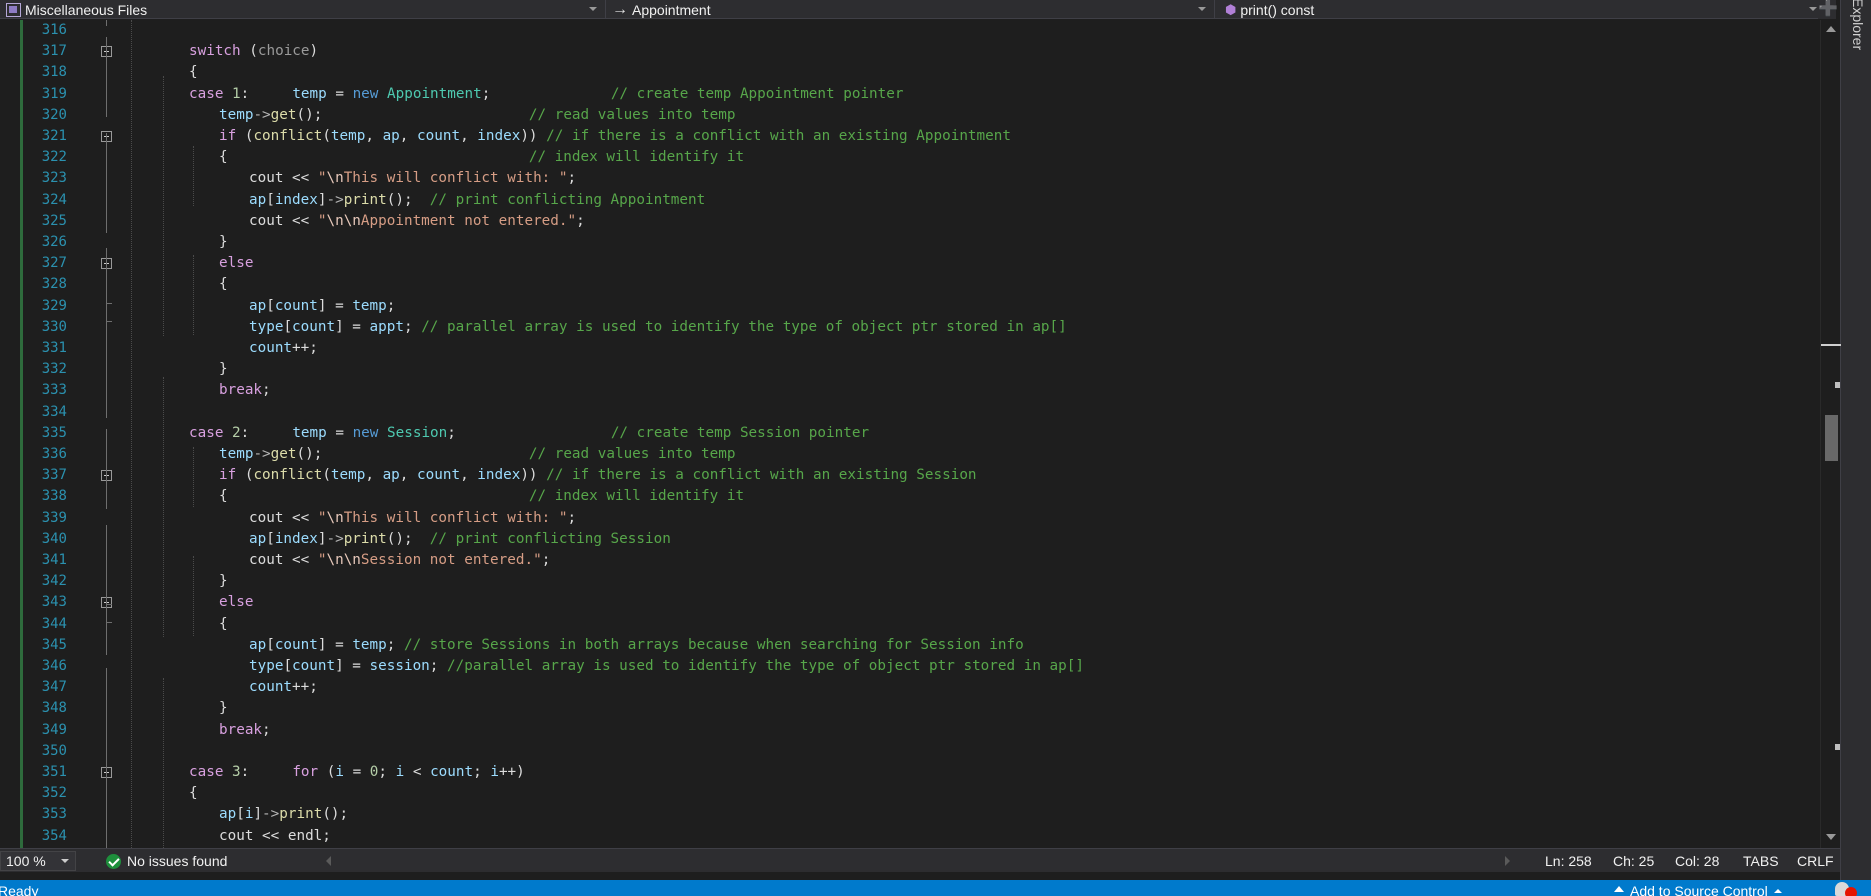  I want to click on line-number: 330, so click(54, 326).